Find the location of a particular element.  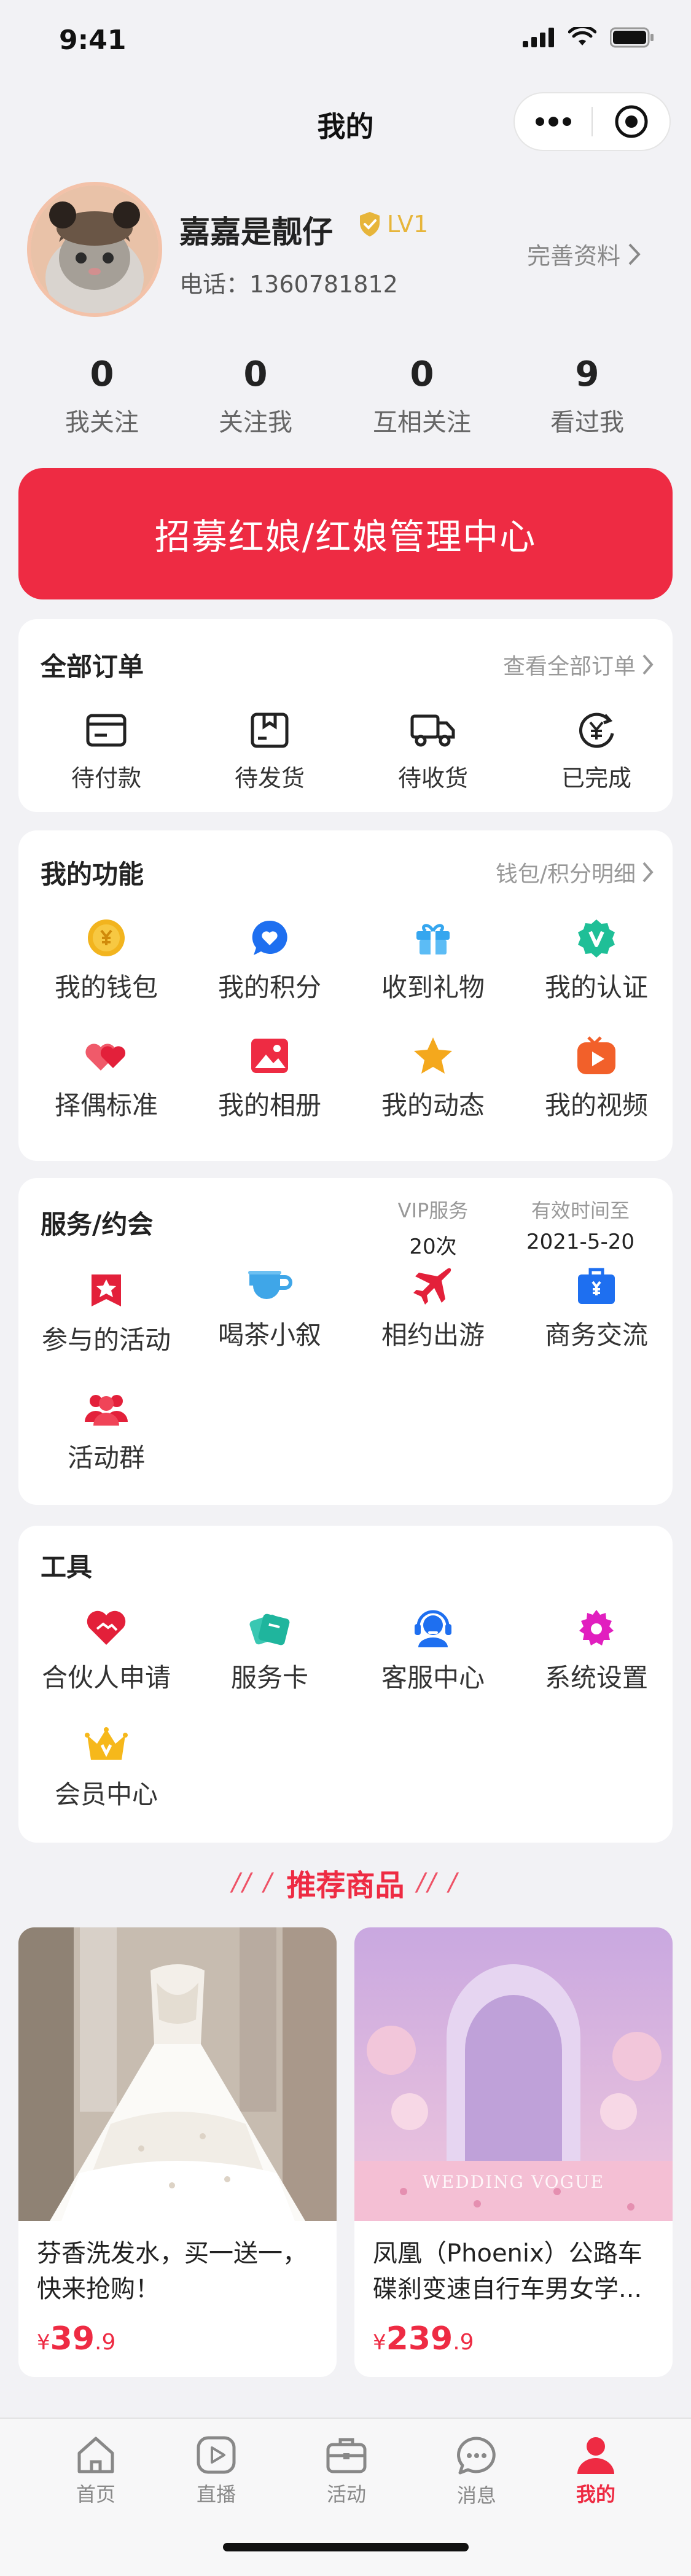

briefcase-icon is located at coordinates (596, 1286).